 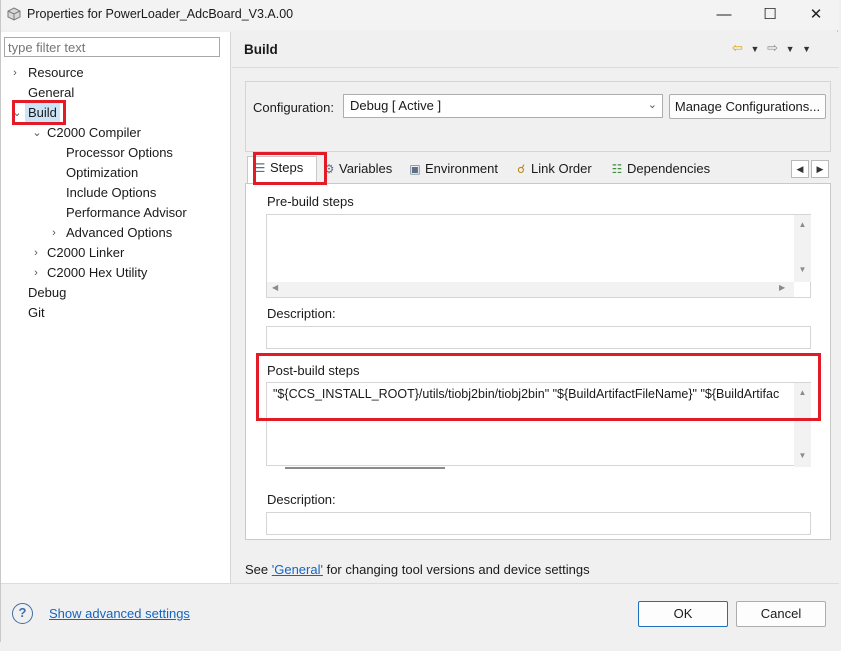 I want to click on dialog-button-bar: ? Show advanced settings OK Cancel, so click(x=420, y=612).